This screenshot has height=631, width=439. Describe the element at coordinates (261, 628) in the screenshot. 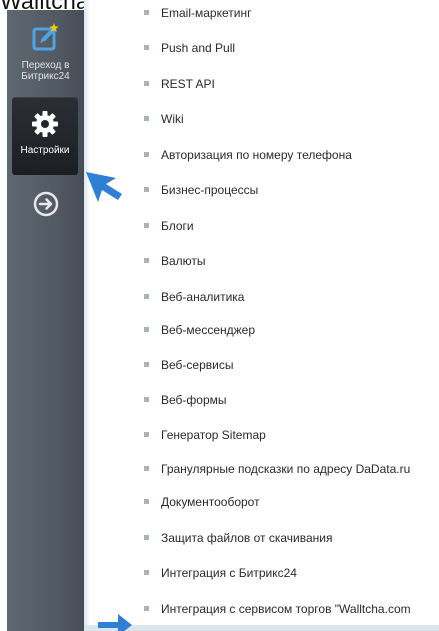

I see `content-bottom-edge` at that location.